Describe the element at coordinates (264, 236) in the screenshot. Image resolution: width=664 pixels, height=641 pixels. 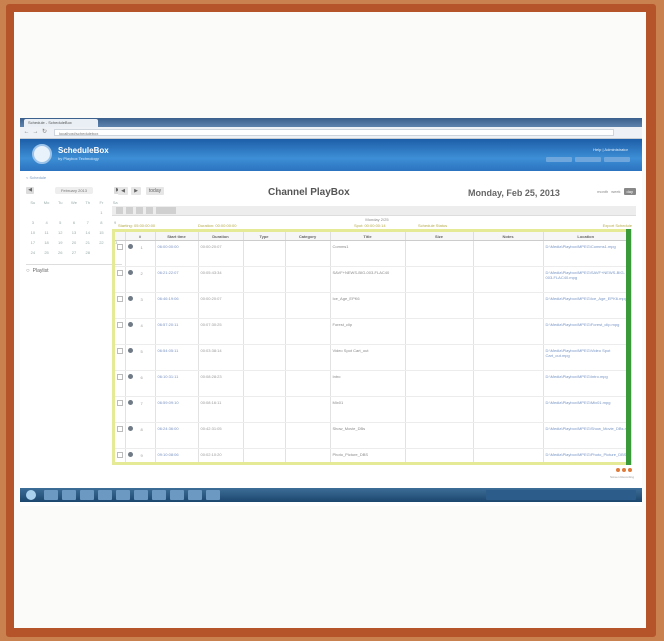
I see `column-header: Type` at that location.